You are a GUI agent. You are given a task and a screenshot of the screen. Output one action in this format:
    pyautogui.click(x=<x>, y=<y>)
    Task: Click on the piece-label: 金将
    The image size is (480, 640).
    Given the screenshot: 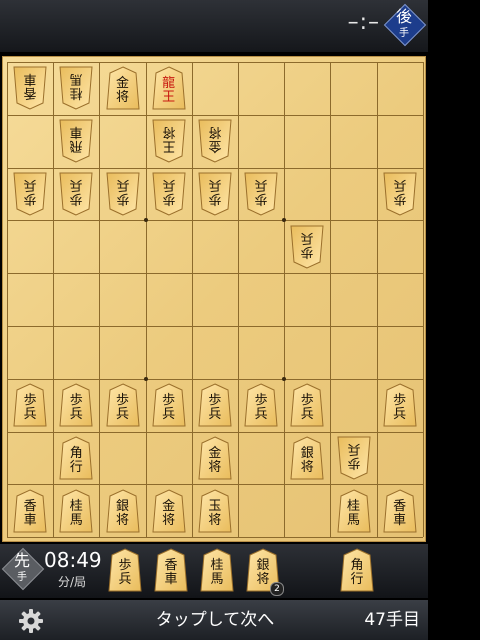 What is the action you would take?
    pyautogui.click(x=215, y=461)
    